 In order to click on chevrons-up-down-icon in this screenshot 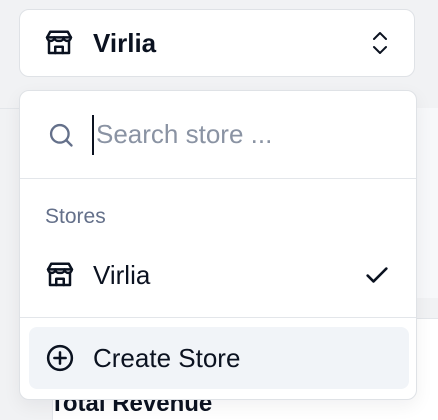, I will do `click(380, 43)`.